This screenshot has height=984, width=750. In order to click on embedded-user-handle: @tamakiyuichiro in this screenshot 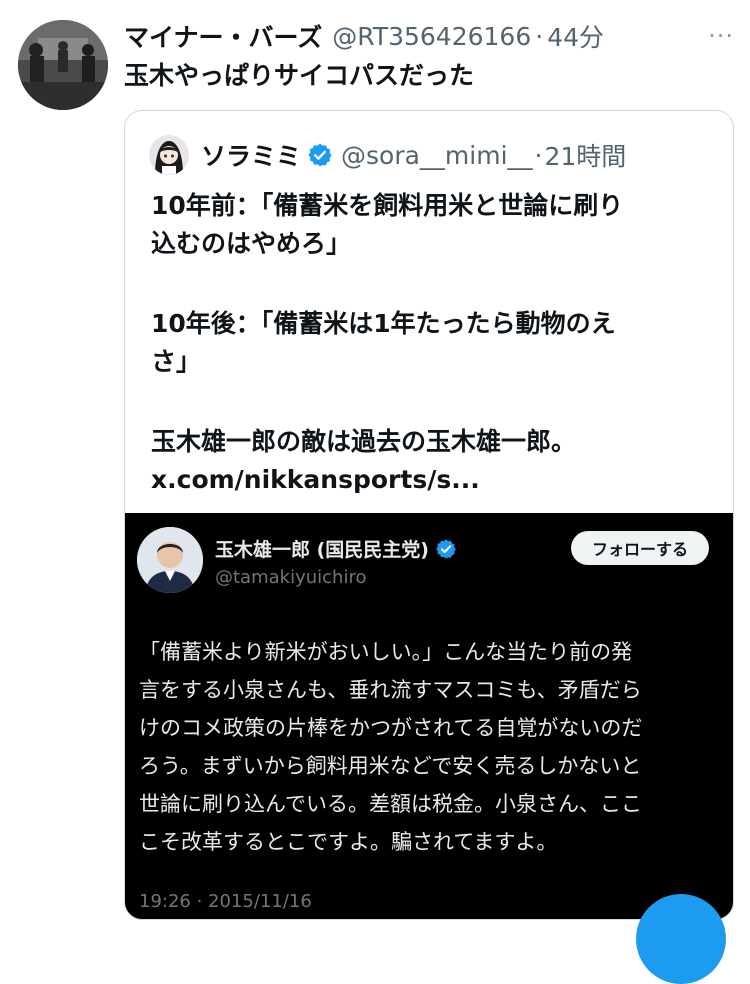, I will do `click(291, 577)`.